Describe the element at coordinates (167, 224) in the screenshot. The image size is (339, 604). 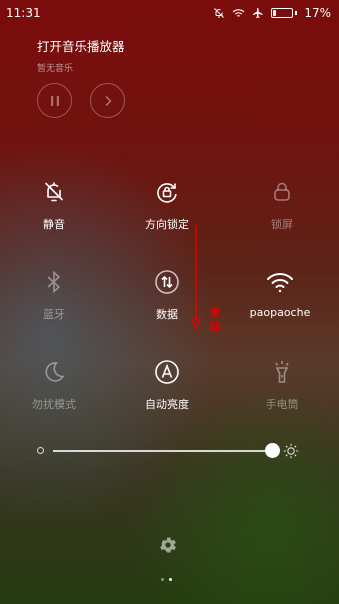
I see `tile-label: 方向锁定` at that location.